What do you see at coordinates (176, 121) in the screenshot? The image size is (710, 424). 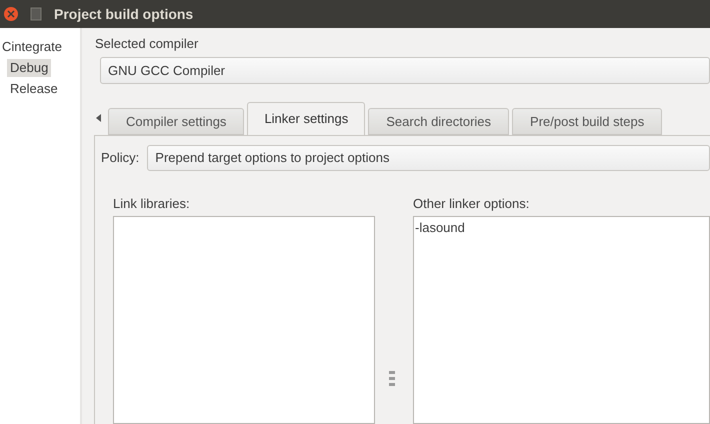 I see `tab: Compiler settings` at bounding box center [176, 121].